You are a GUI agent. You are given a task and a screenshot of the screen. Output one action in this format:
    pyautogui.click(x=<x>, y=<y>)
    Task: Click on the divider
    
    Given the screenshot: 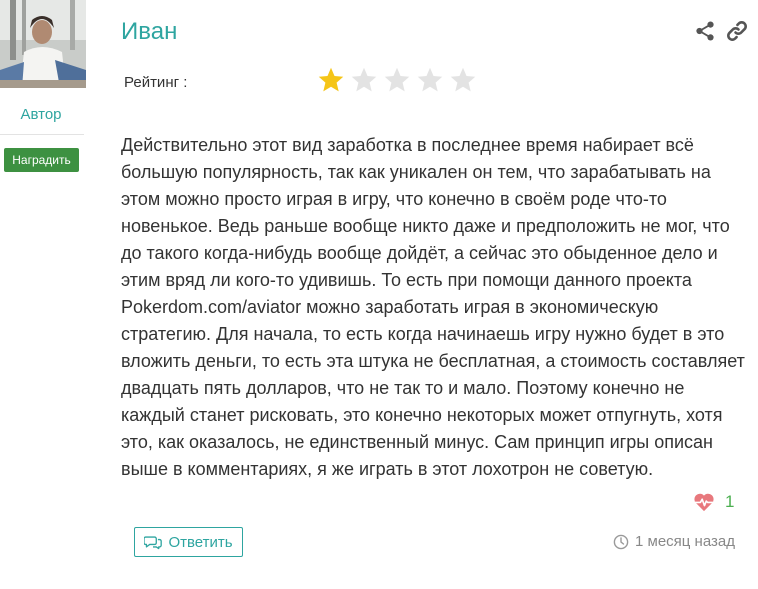 What is the action you would take?
    pyautogui.click(x=42, y=134)
    